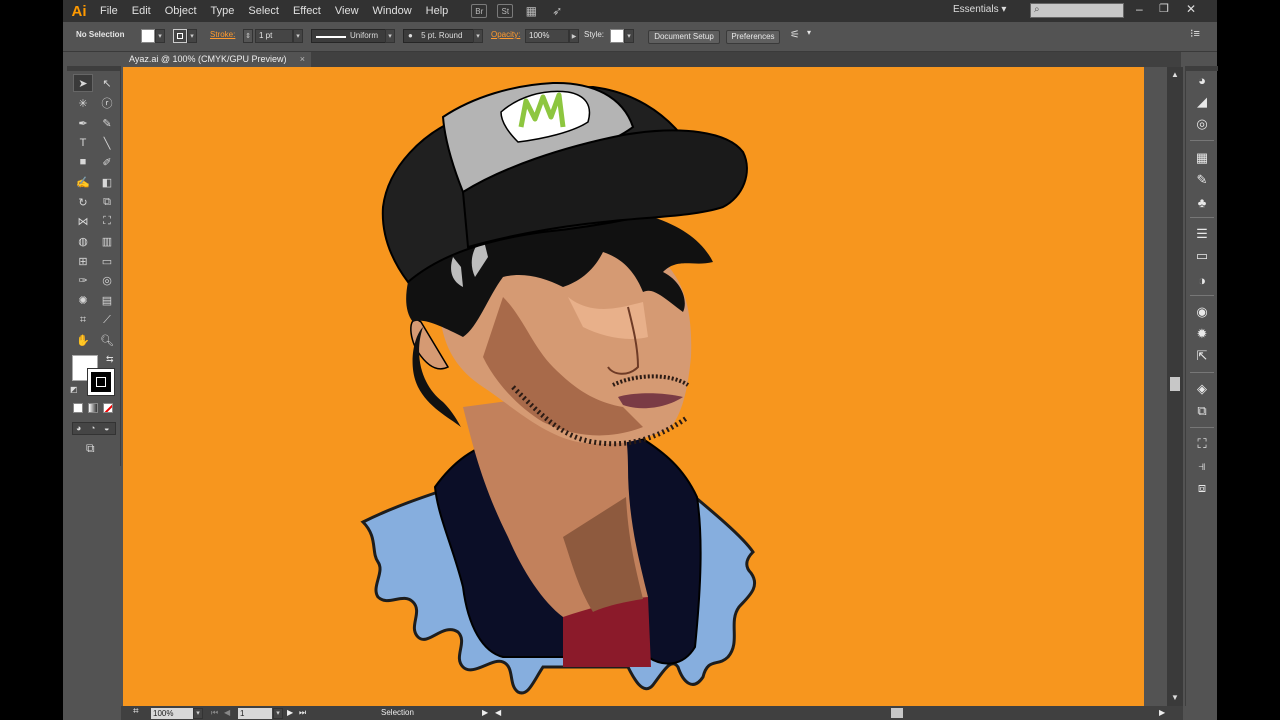  I want to click on paintbrush-tool-icon: ✐, so click(107, 162).